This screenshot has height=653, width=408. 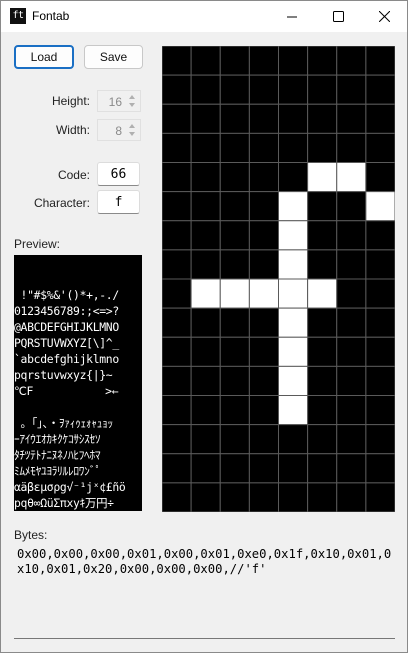 I want to click on minimize-button, so click(x=292, y=16).